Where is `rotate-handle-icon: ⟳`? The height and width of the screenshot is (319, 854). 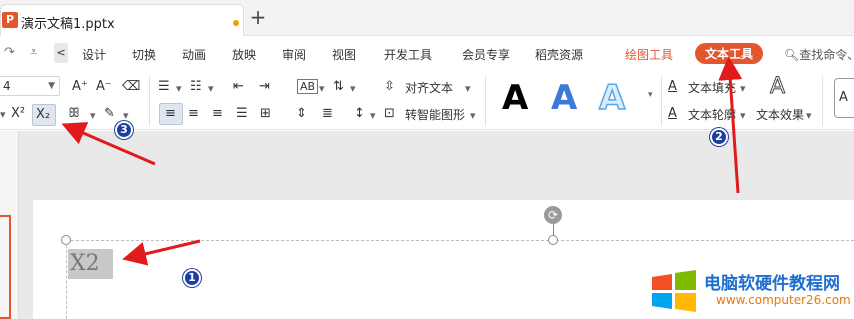
rotate-handle-icon: ⟳ is located at coordinates (553, 215).